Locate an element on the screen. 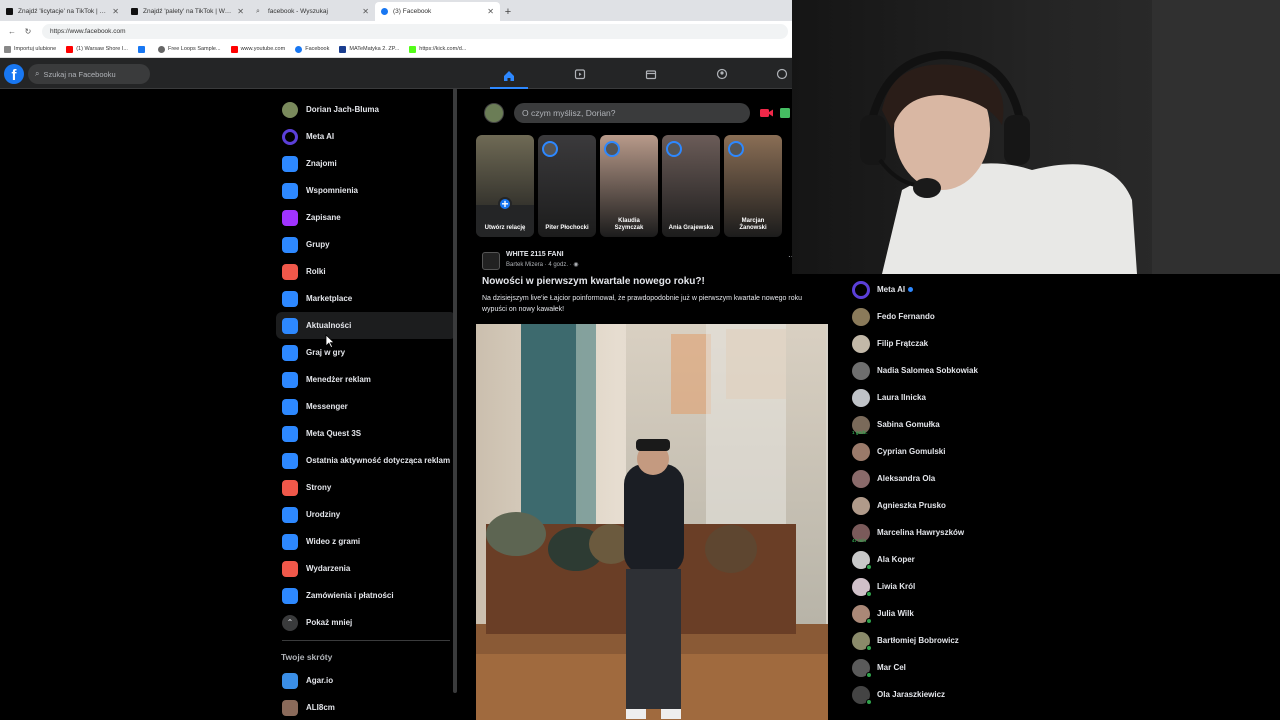 The image size is (1280, 720). contact-name: Mar Cel is located at coordinates (891, 667).